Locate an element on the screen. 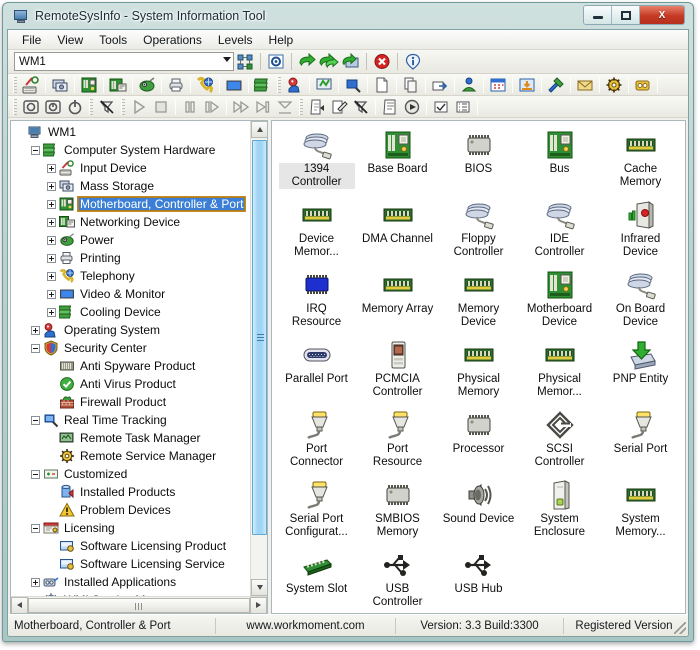 Image resolution: width=700 pixels, height=650 pixels. new-task-icon is located at coordinates (317, 107).